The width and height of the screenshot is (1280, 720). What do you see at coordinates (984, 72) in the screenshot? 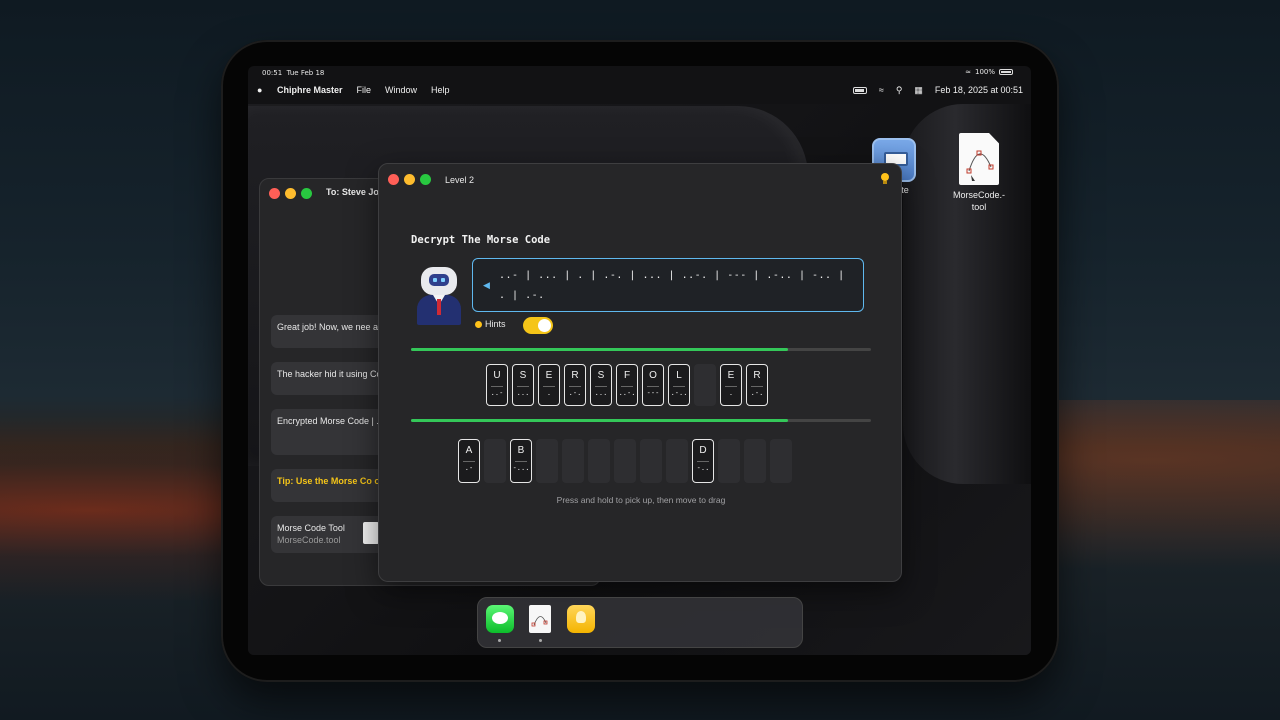
I see `battery-percent: 100%` at bounding box center [984, 72].